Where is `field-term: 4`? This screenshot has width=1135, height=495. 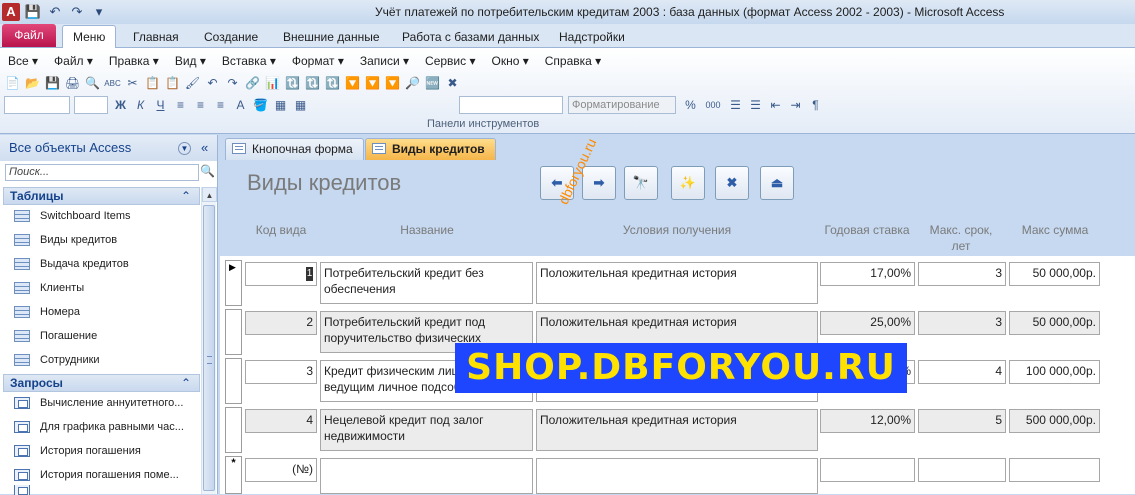
field-term: 4 is located at coordinates (962, 372).